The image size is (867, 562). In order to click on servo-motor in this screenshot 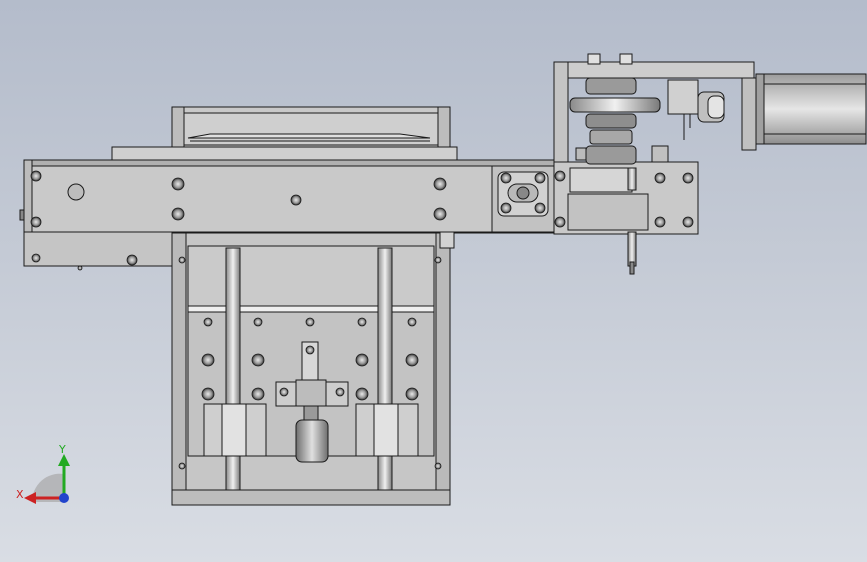, I will do `click(811, 109)`.